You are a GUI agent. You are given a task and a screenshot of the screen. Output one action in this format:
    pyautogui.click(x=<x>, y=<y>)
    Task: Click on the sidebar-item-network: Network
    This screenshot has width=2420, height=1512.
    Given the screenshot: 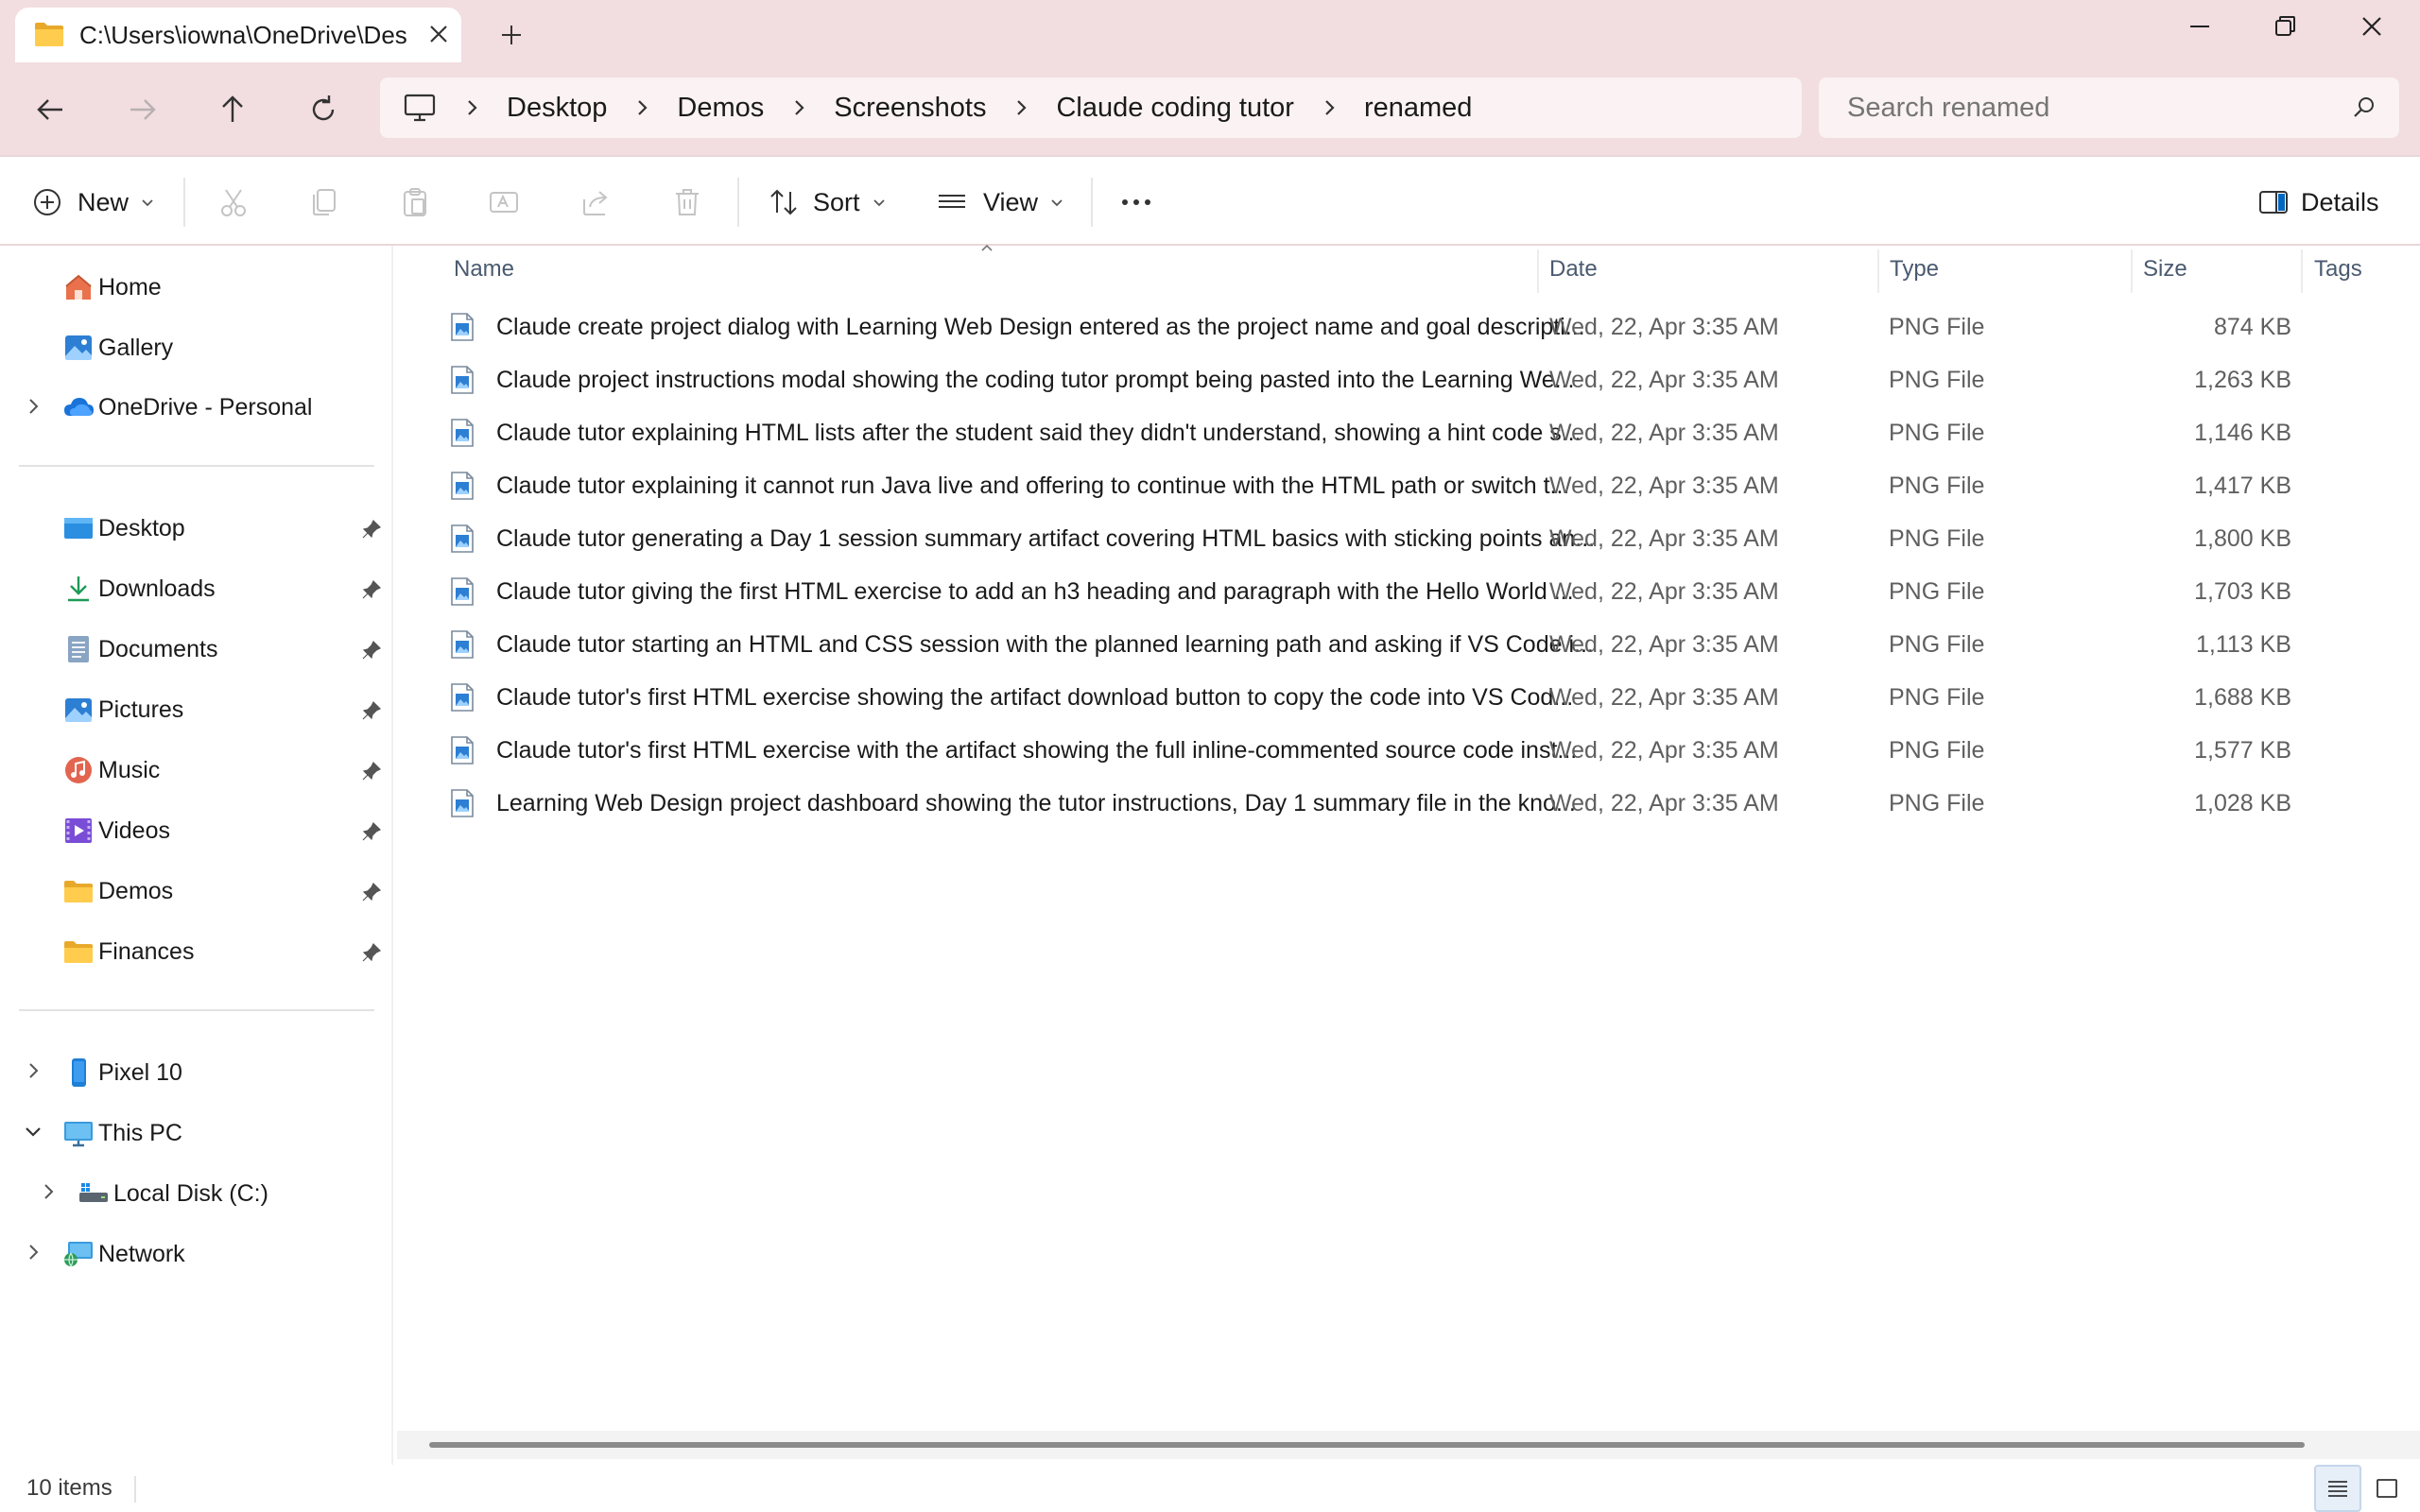 What is the action you would take?
    pyautogui.click(x=123, y=1254)
    